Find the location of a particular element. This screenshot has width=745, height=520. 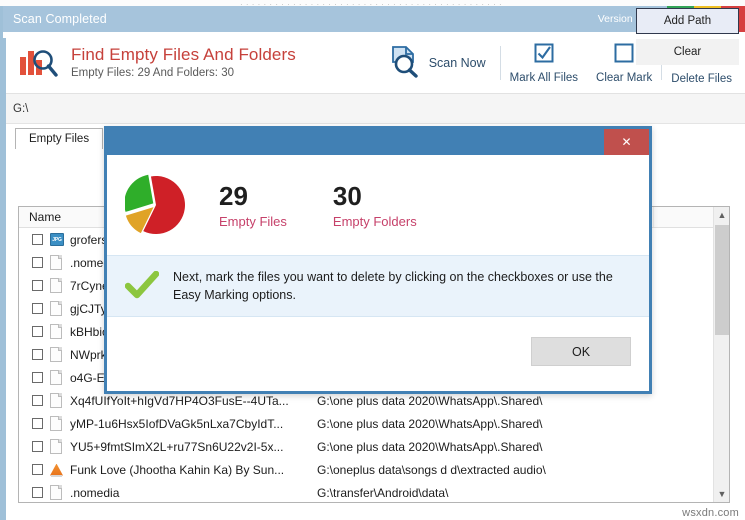

vlc-media-icon is located at coordinates (56, 470).